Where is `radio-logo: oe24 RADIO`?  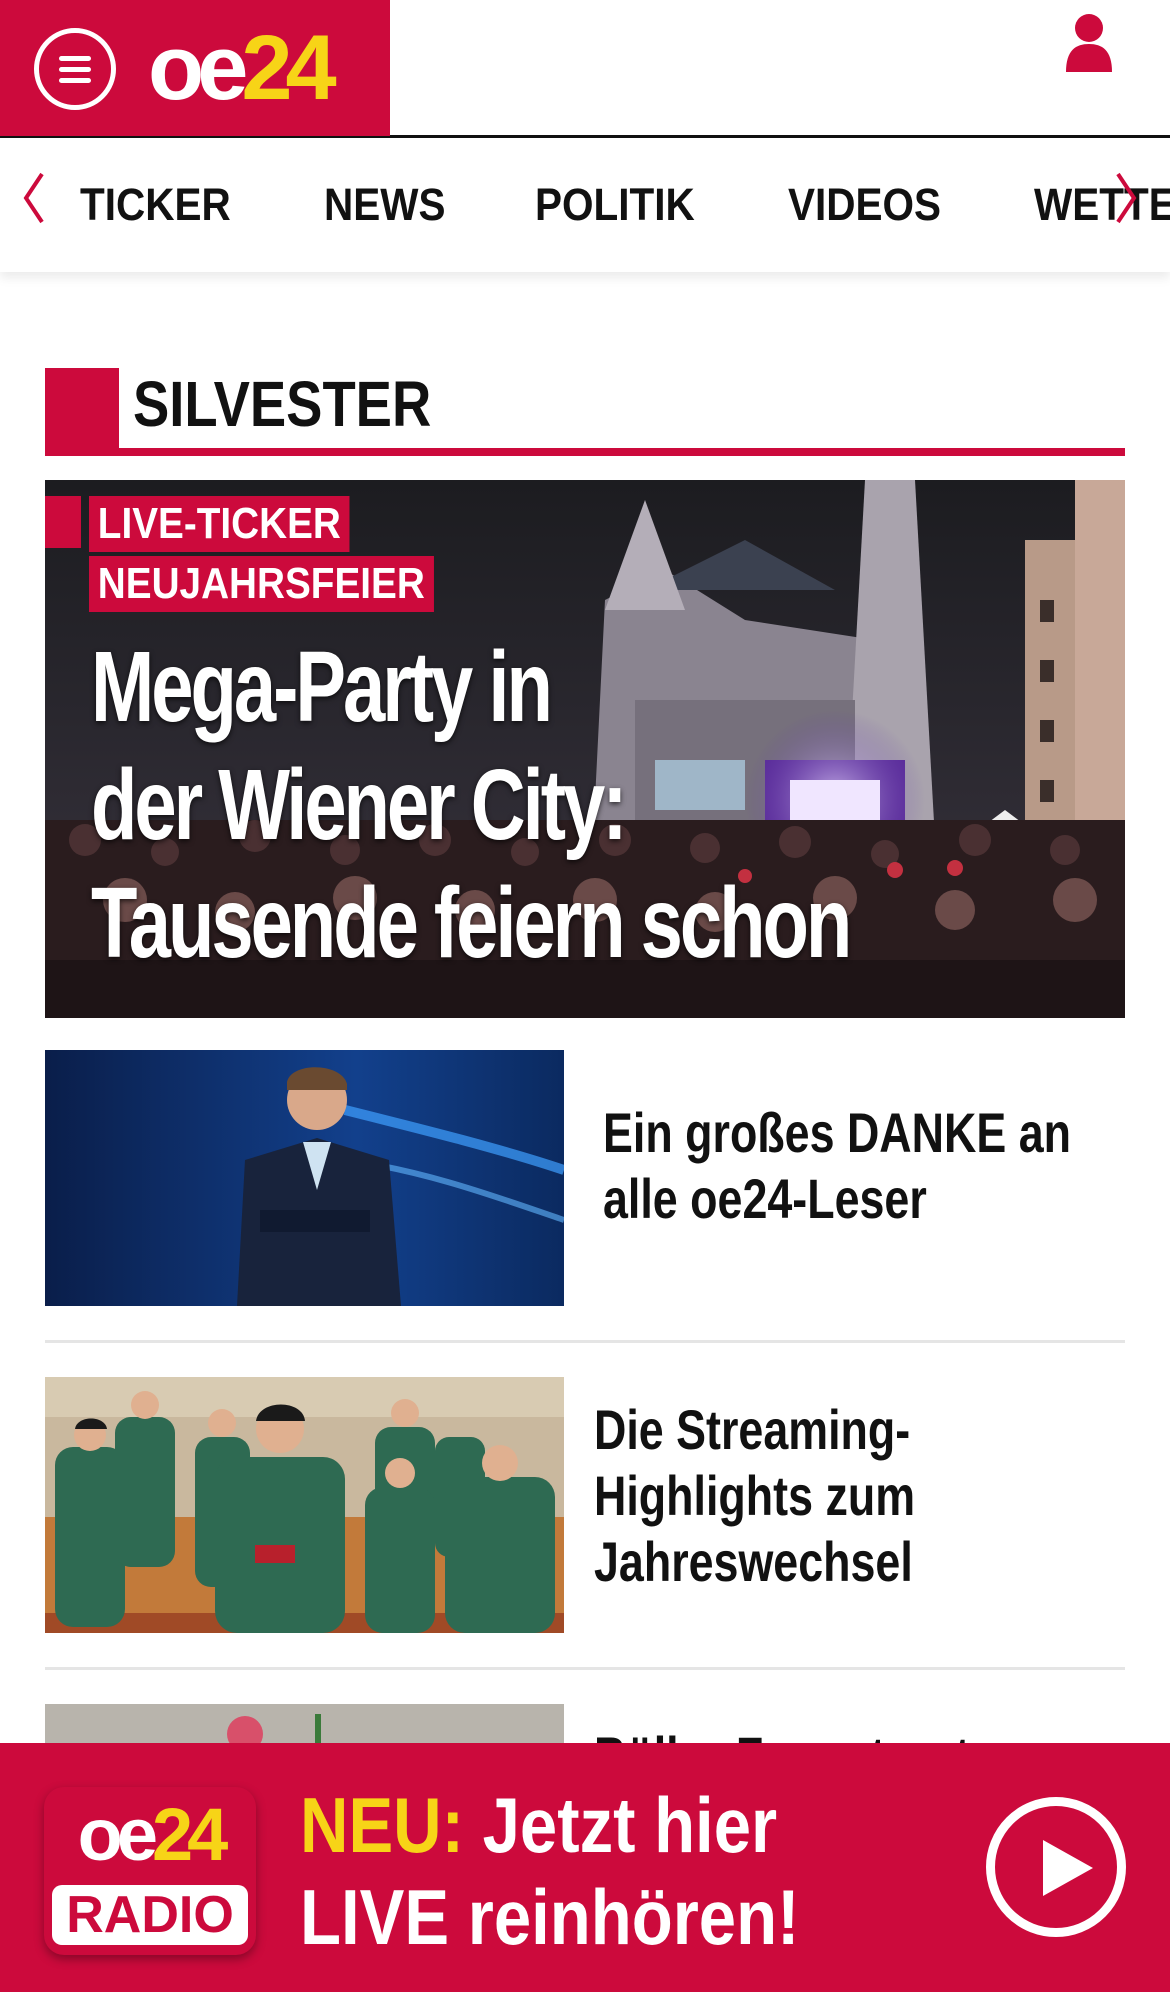
radio-logo: oe24 RADIO is located at coordinates (150, 1871).